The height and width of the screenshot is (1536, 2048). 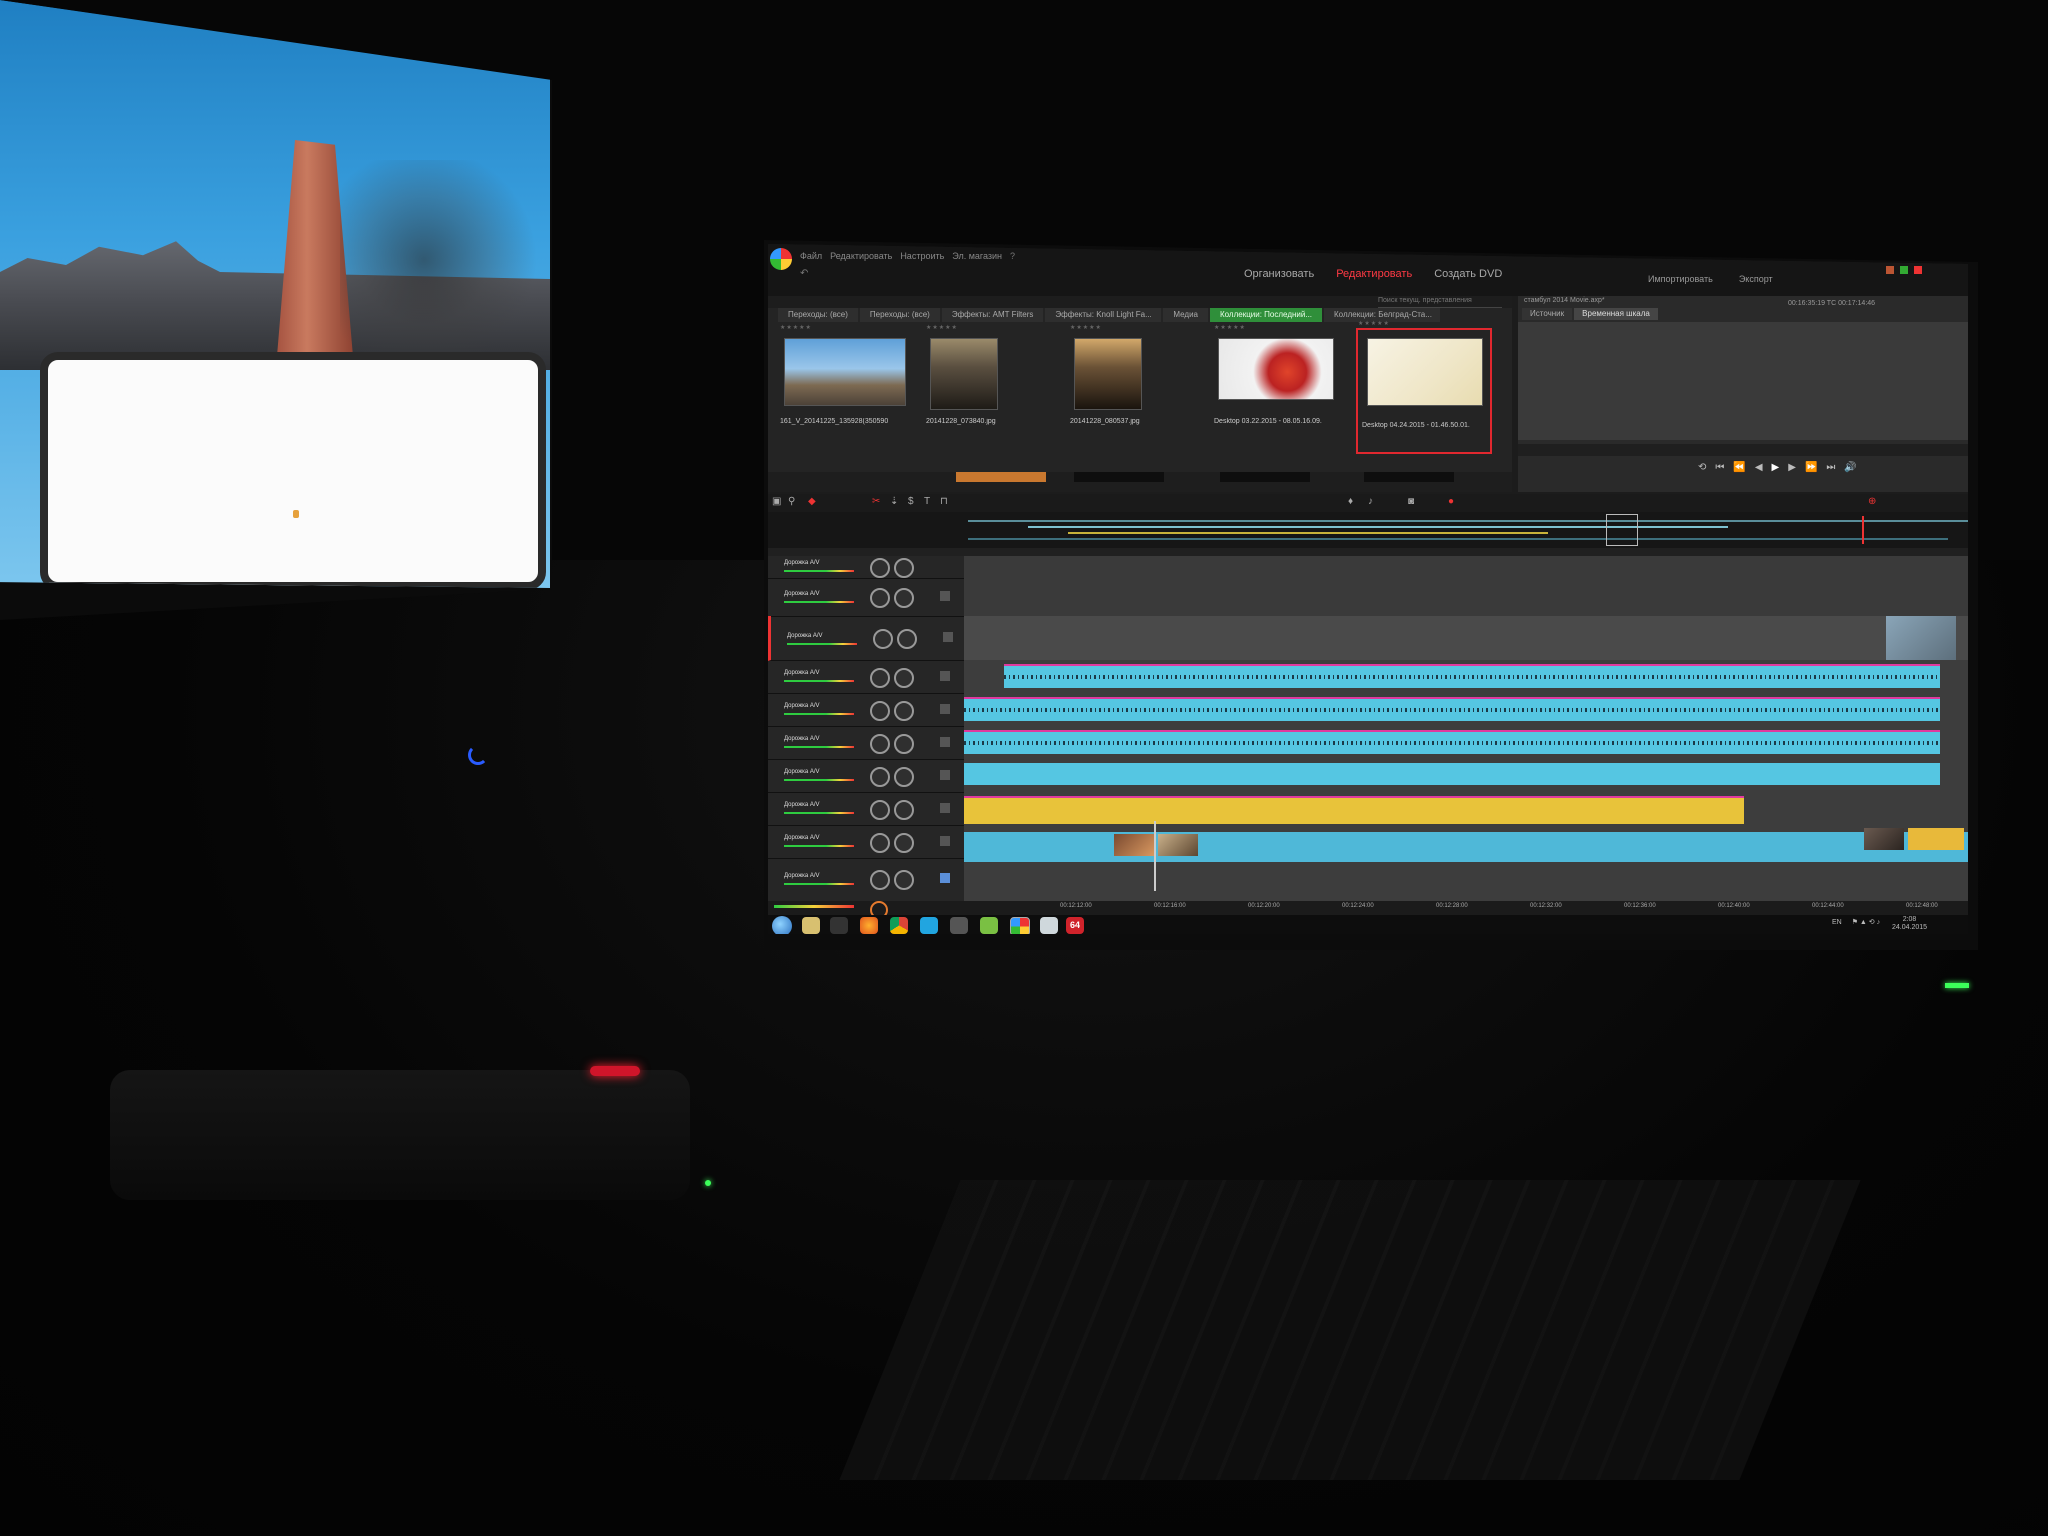 I want to click on dollar-icon: $, so click(x=911, y=501).